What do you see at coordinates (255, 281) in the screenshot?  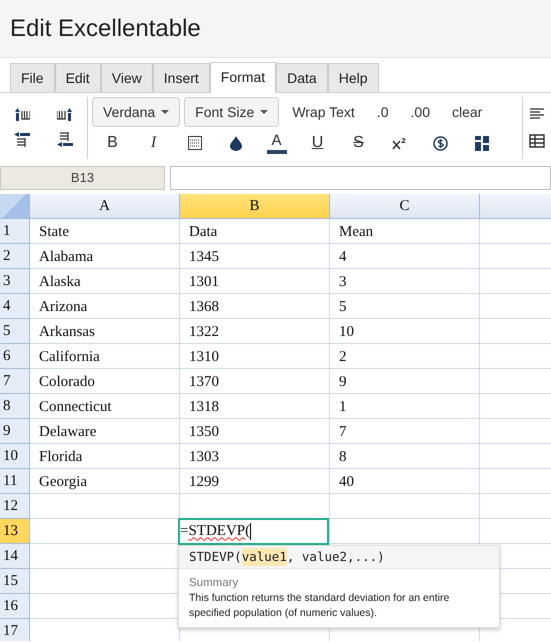 I see `table-cell: 1301` at bounding box center [255, 281].